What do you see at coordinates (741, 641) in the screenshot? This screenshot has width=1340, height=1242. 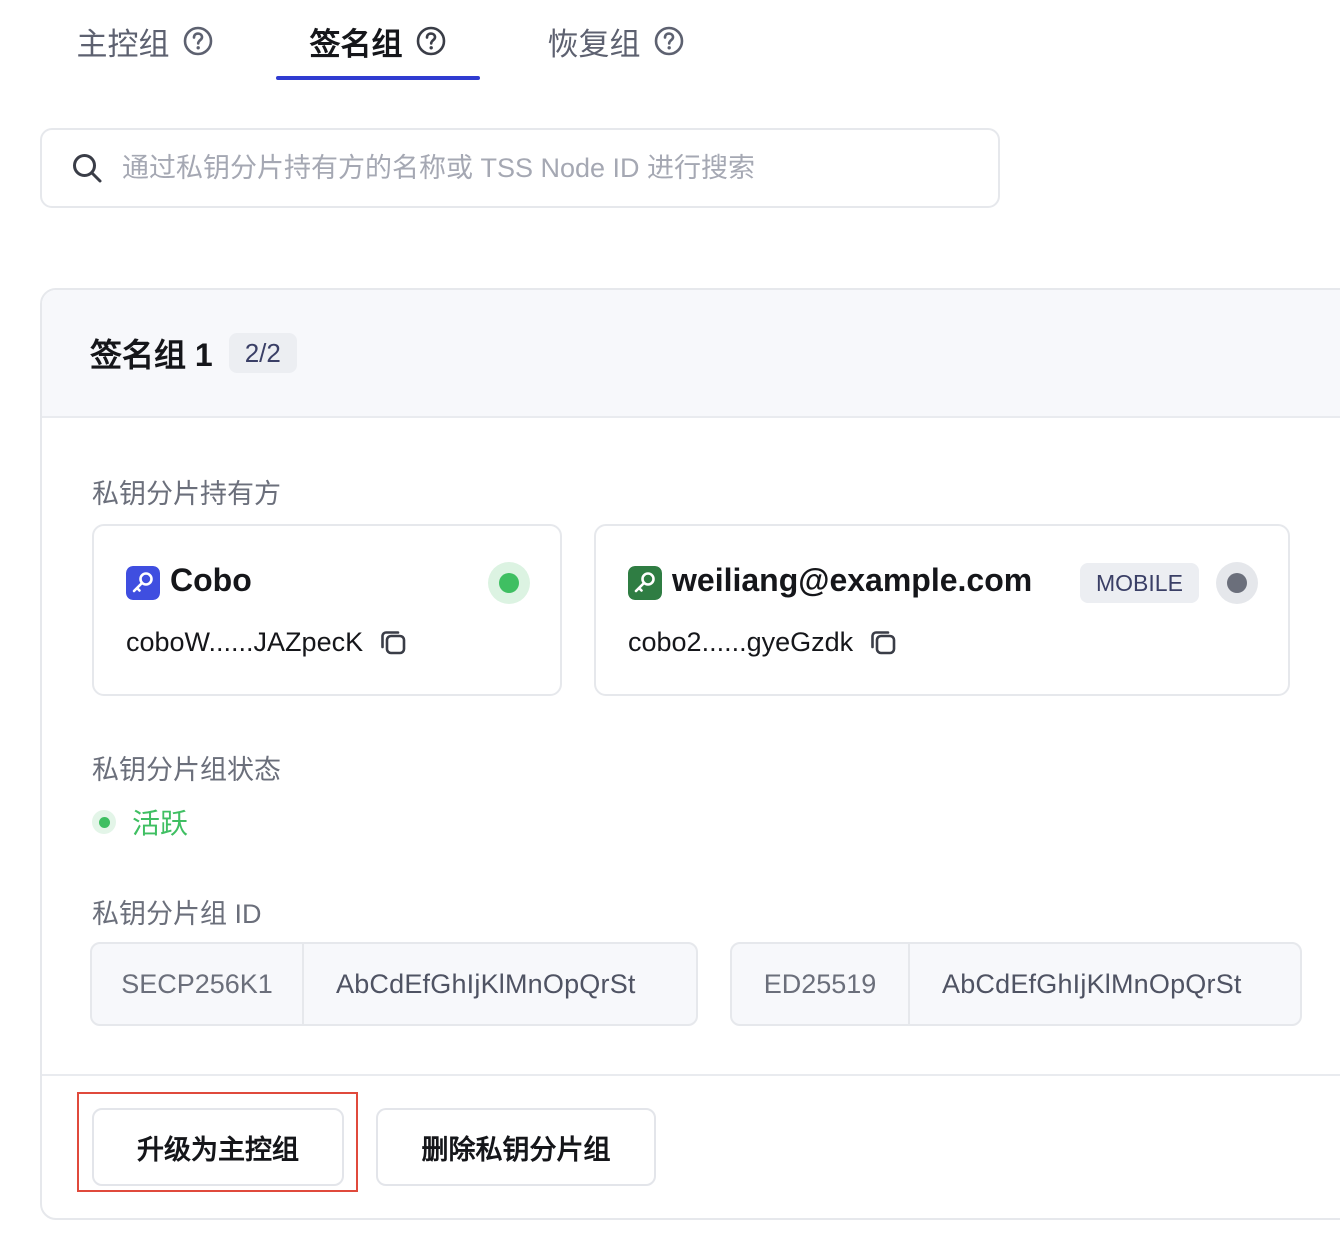 I see `node-id-text: cobo2......gyeGzdk` at bounding box center [741, 641].